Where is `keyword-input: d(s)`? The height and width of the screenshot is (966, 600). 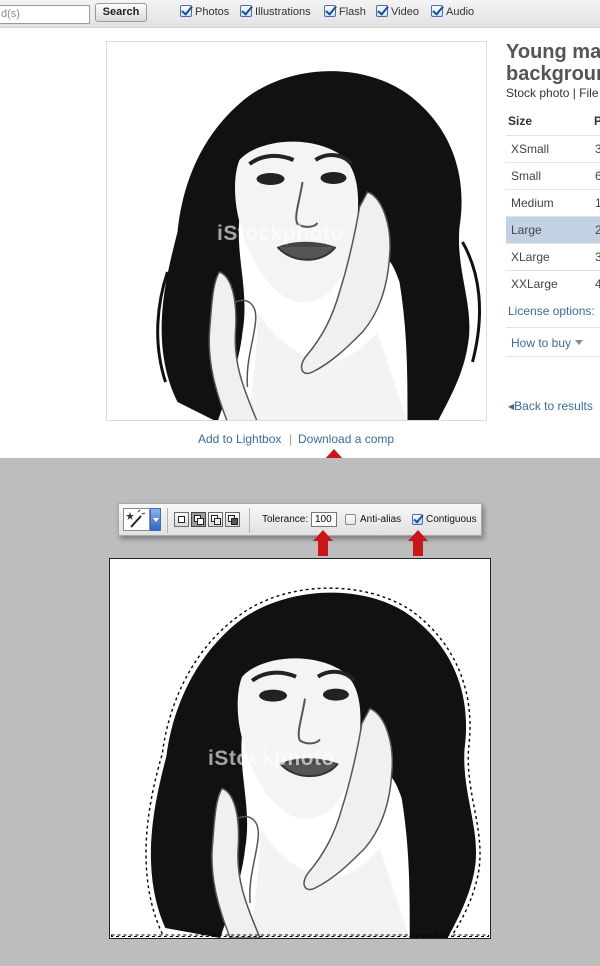
keyword-input: d(s) is located at coordinates (45, 14).